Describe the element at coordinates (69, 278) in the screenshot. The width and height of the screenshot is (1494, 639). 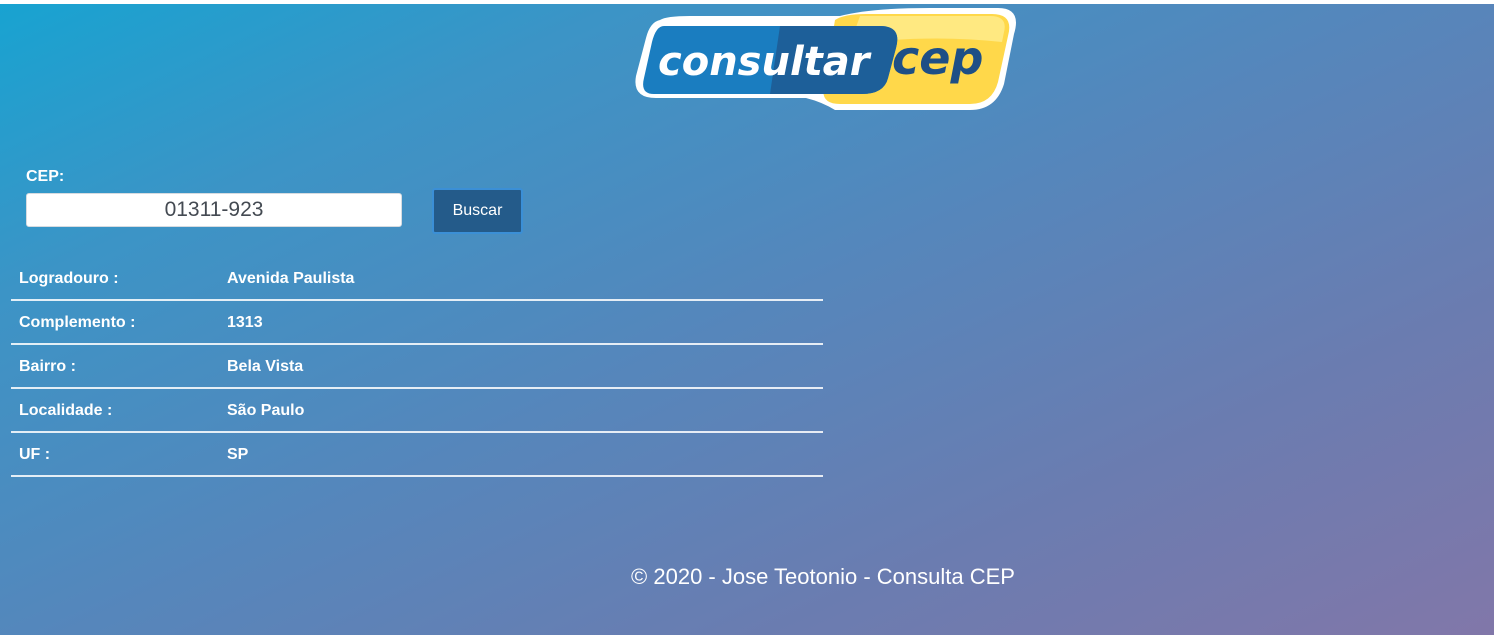
I see `result-label: Logradouro :` at that location.